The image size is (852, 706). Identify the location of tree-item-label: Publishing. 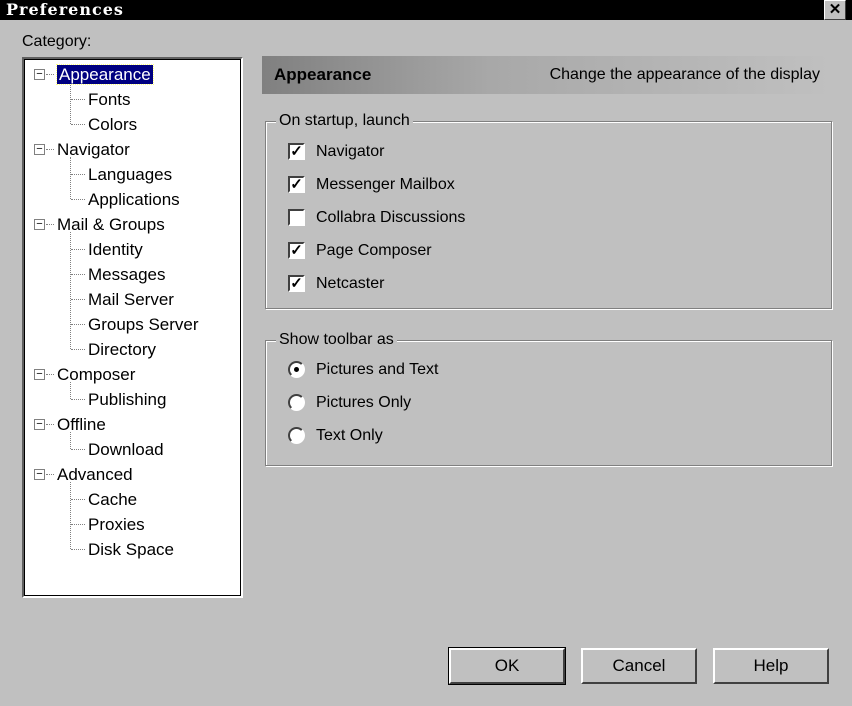
(127, 399).